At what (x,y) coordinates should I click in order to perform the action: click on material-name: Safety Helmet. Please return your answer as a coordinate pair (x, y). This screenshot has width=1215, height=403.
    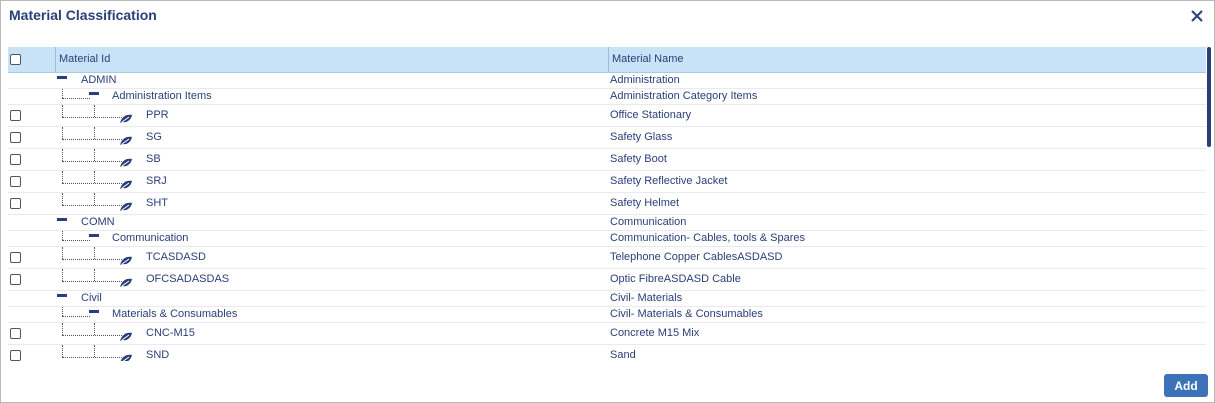
    Looking at the image, I should click on (645, 203).